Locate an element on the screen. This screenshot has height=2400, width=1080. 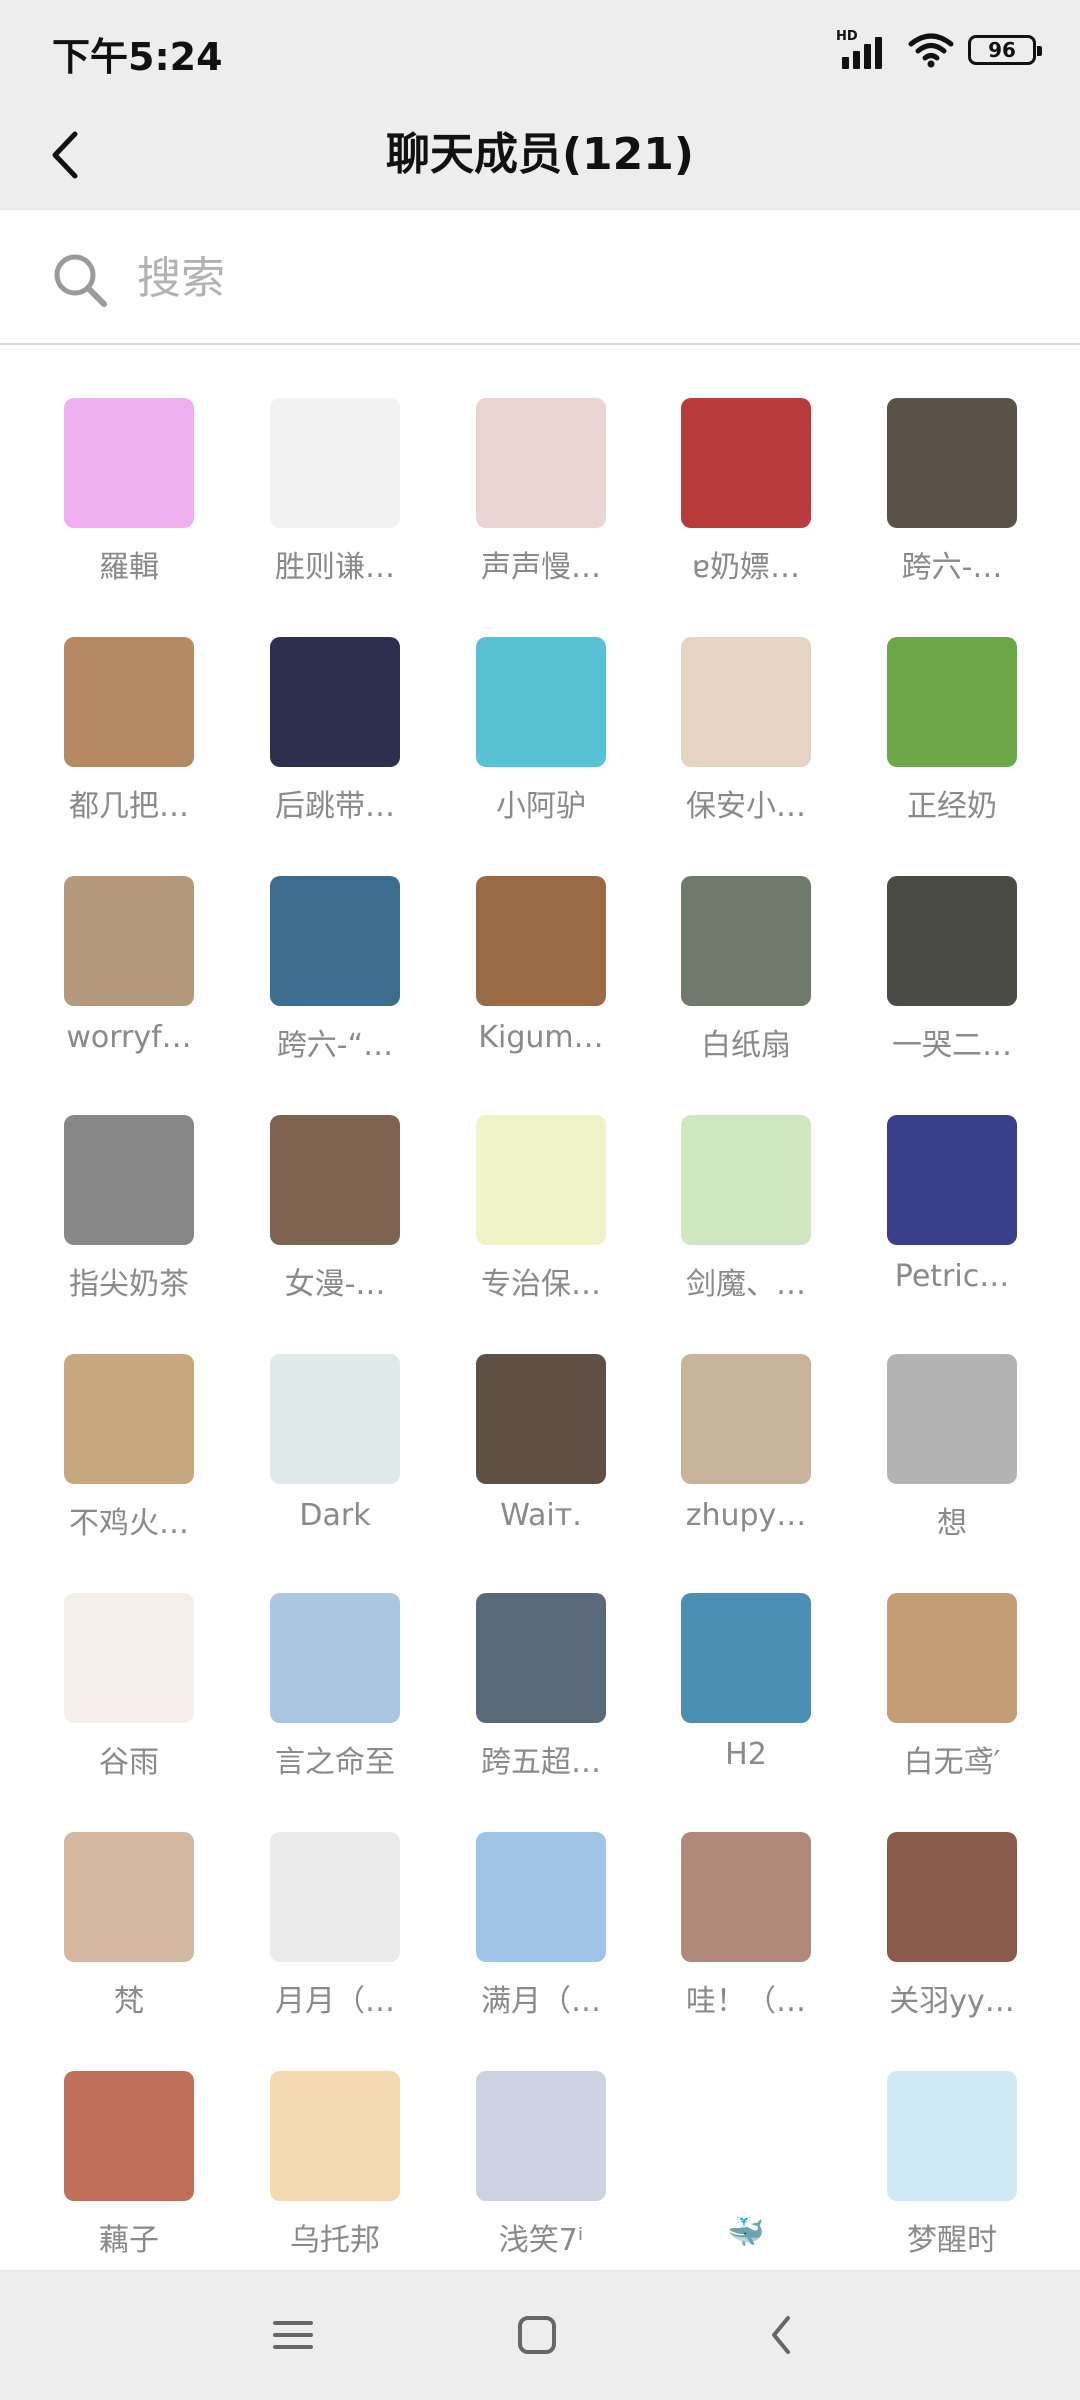
member-item: 乌托邦 is located at coordinates (333, 2170).